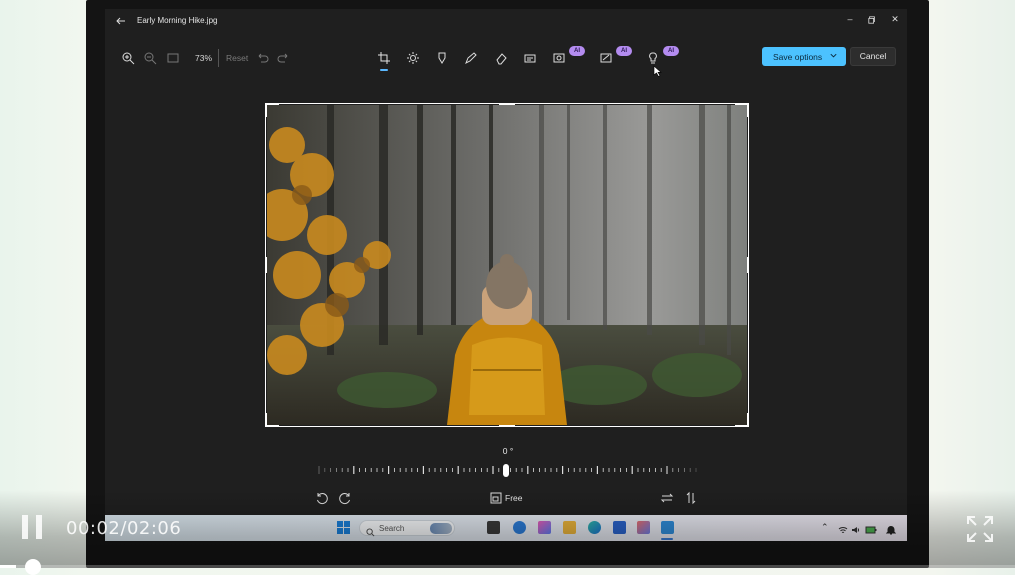 This screenshot has height=575, width=1015. Describe the element at coordinates (177, 20) in the screenshot. I see `window-title: Early Morning Hike.jpg` at that location.